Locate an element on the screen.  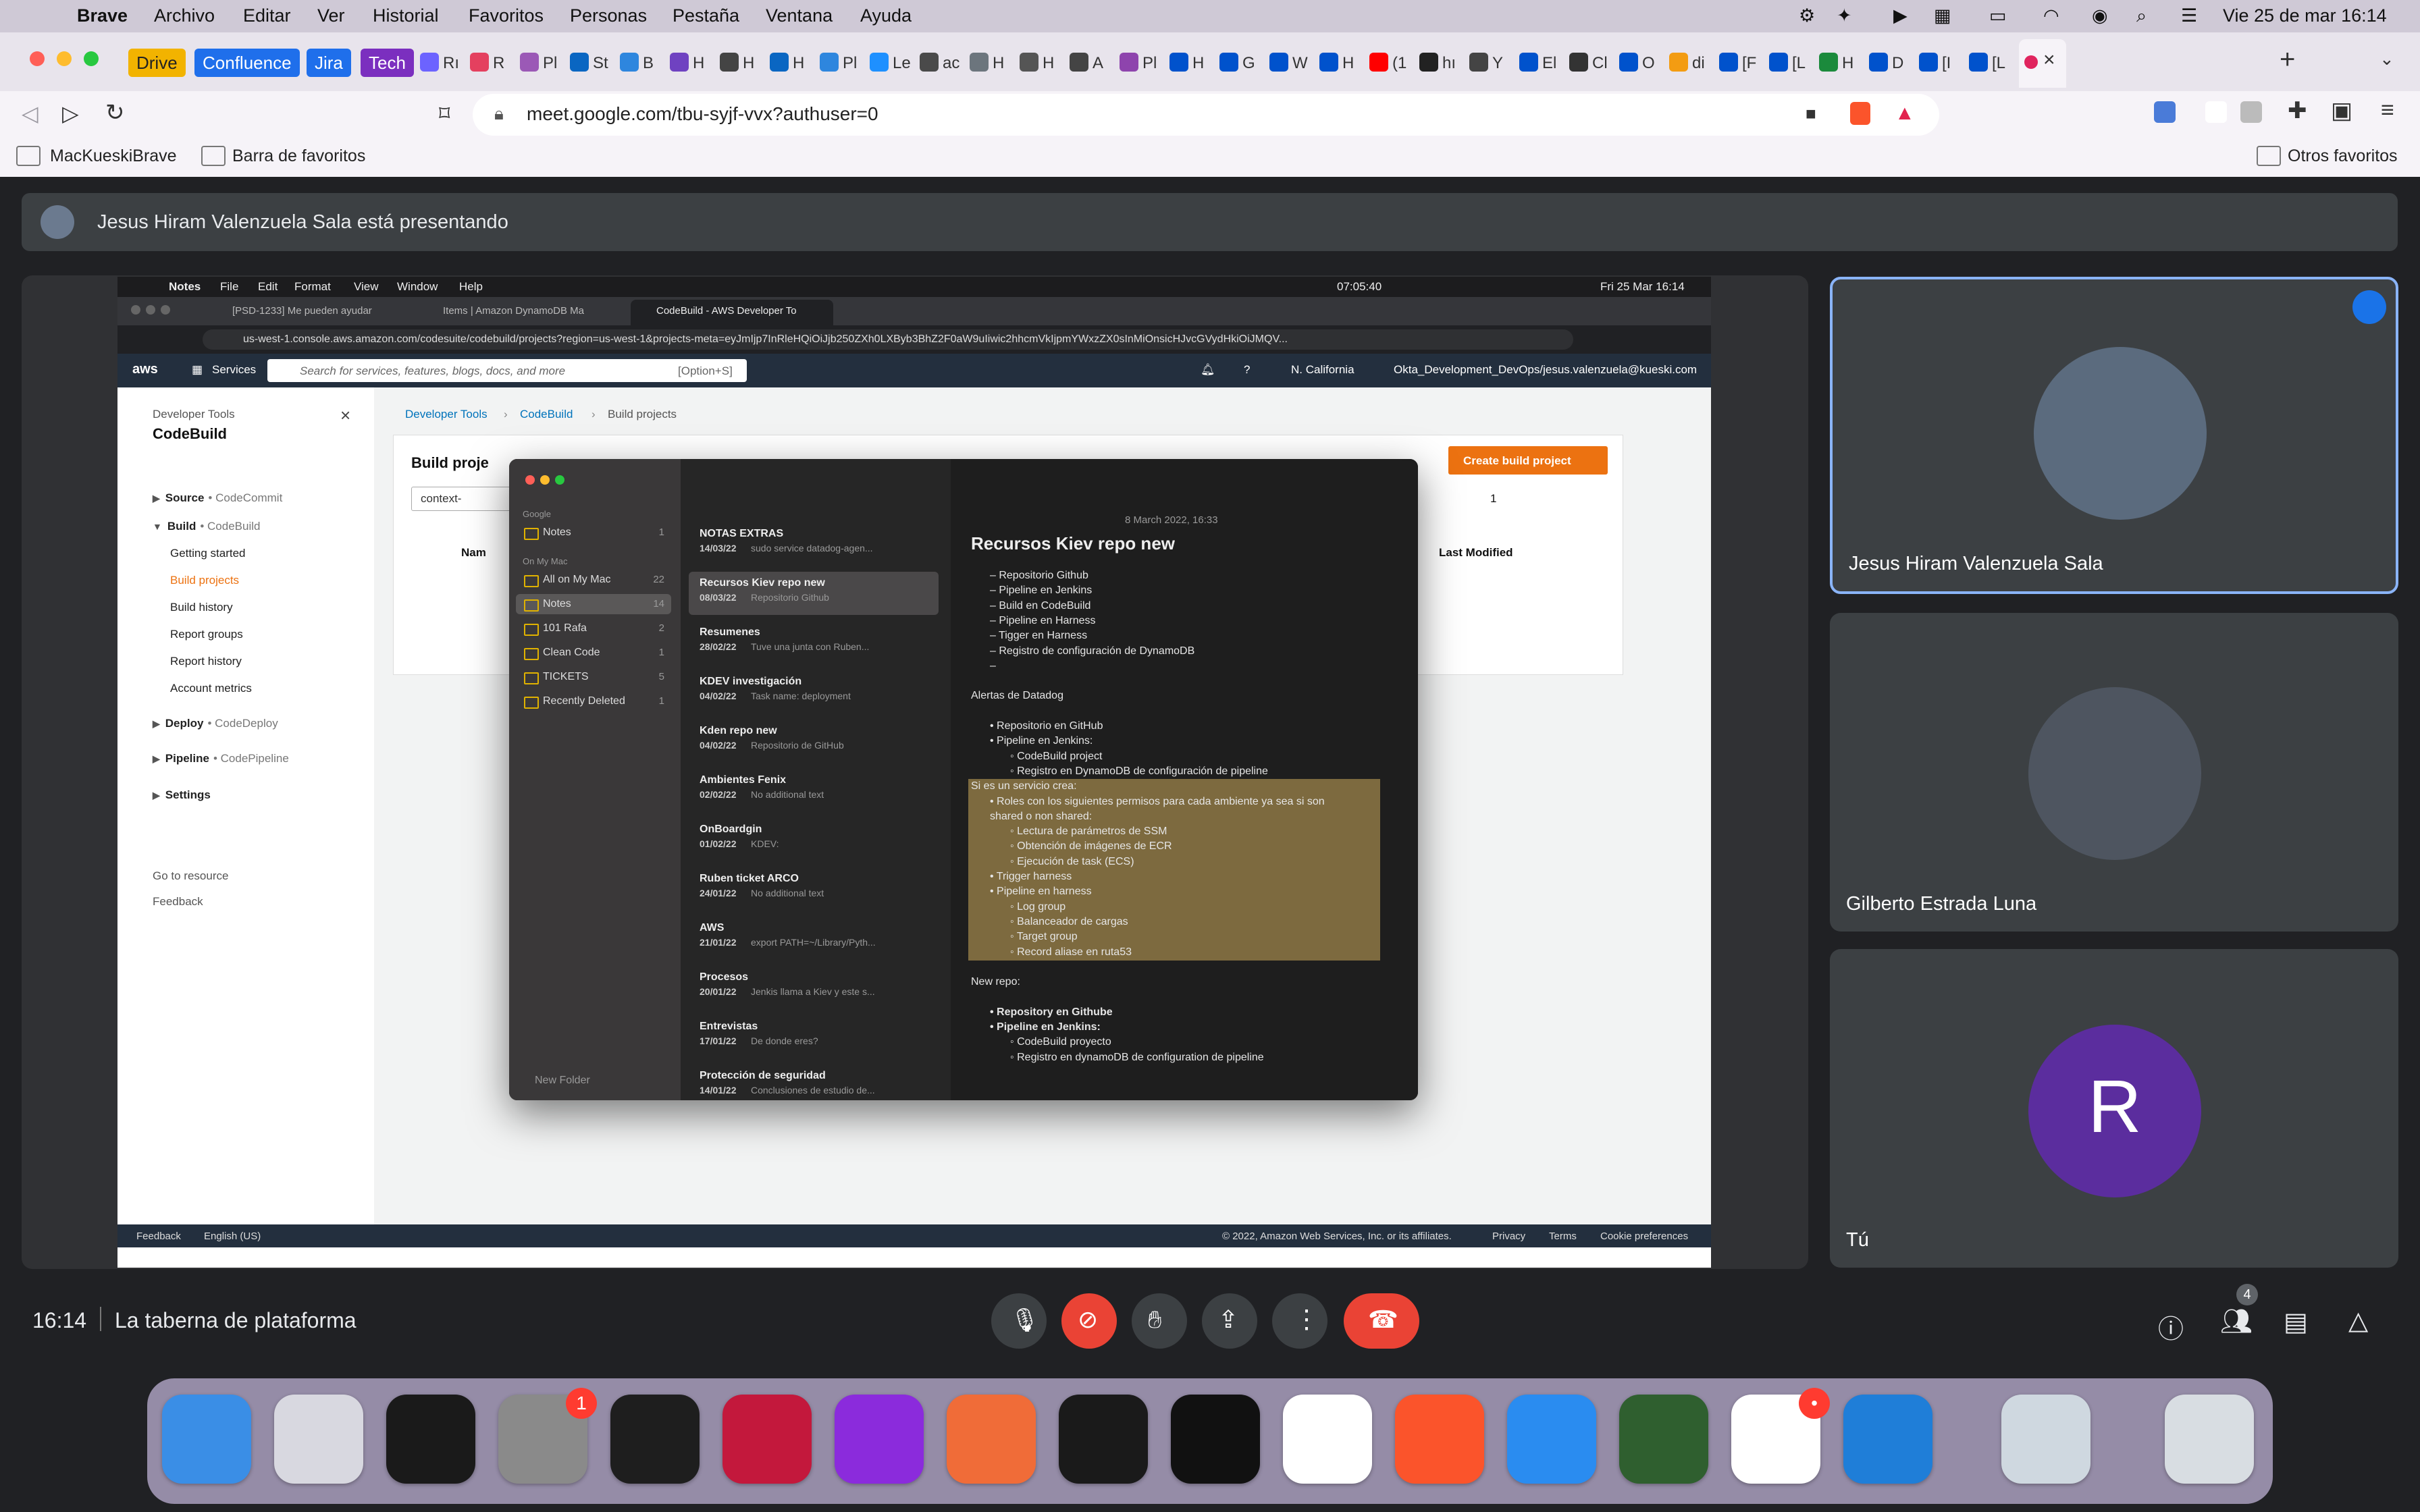
keyboard-icon: ▦ is located at coordinates (1942, 15).